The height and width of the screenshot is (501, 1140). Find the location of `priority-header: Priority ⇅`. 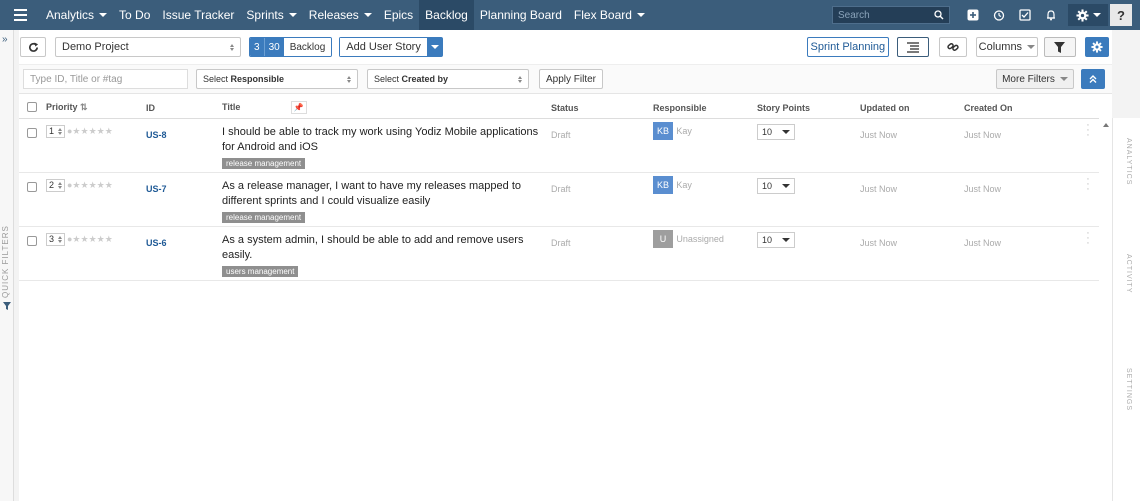

priority-header: Priority ⇅ is located at coordinates (96, 108).